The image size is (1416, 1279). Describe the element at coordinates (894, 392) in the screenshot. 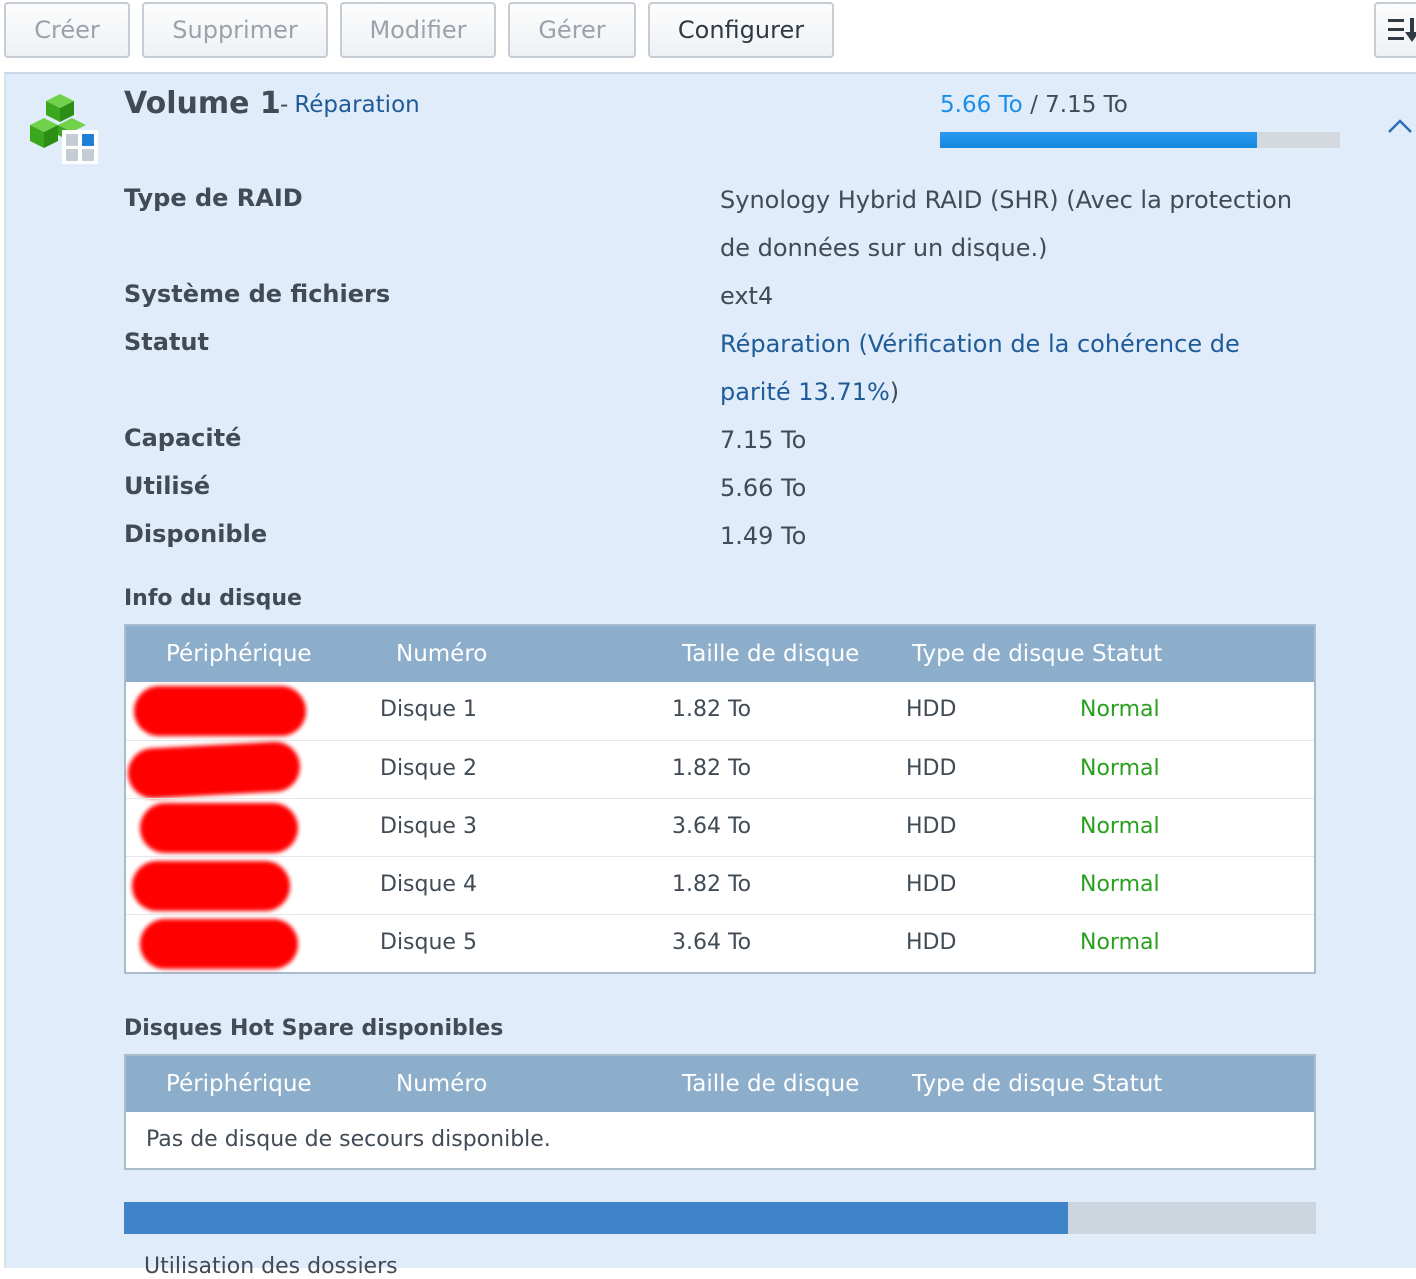

I see `status-value-suffix: )` at that location.